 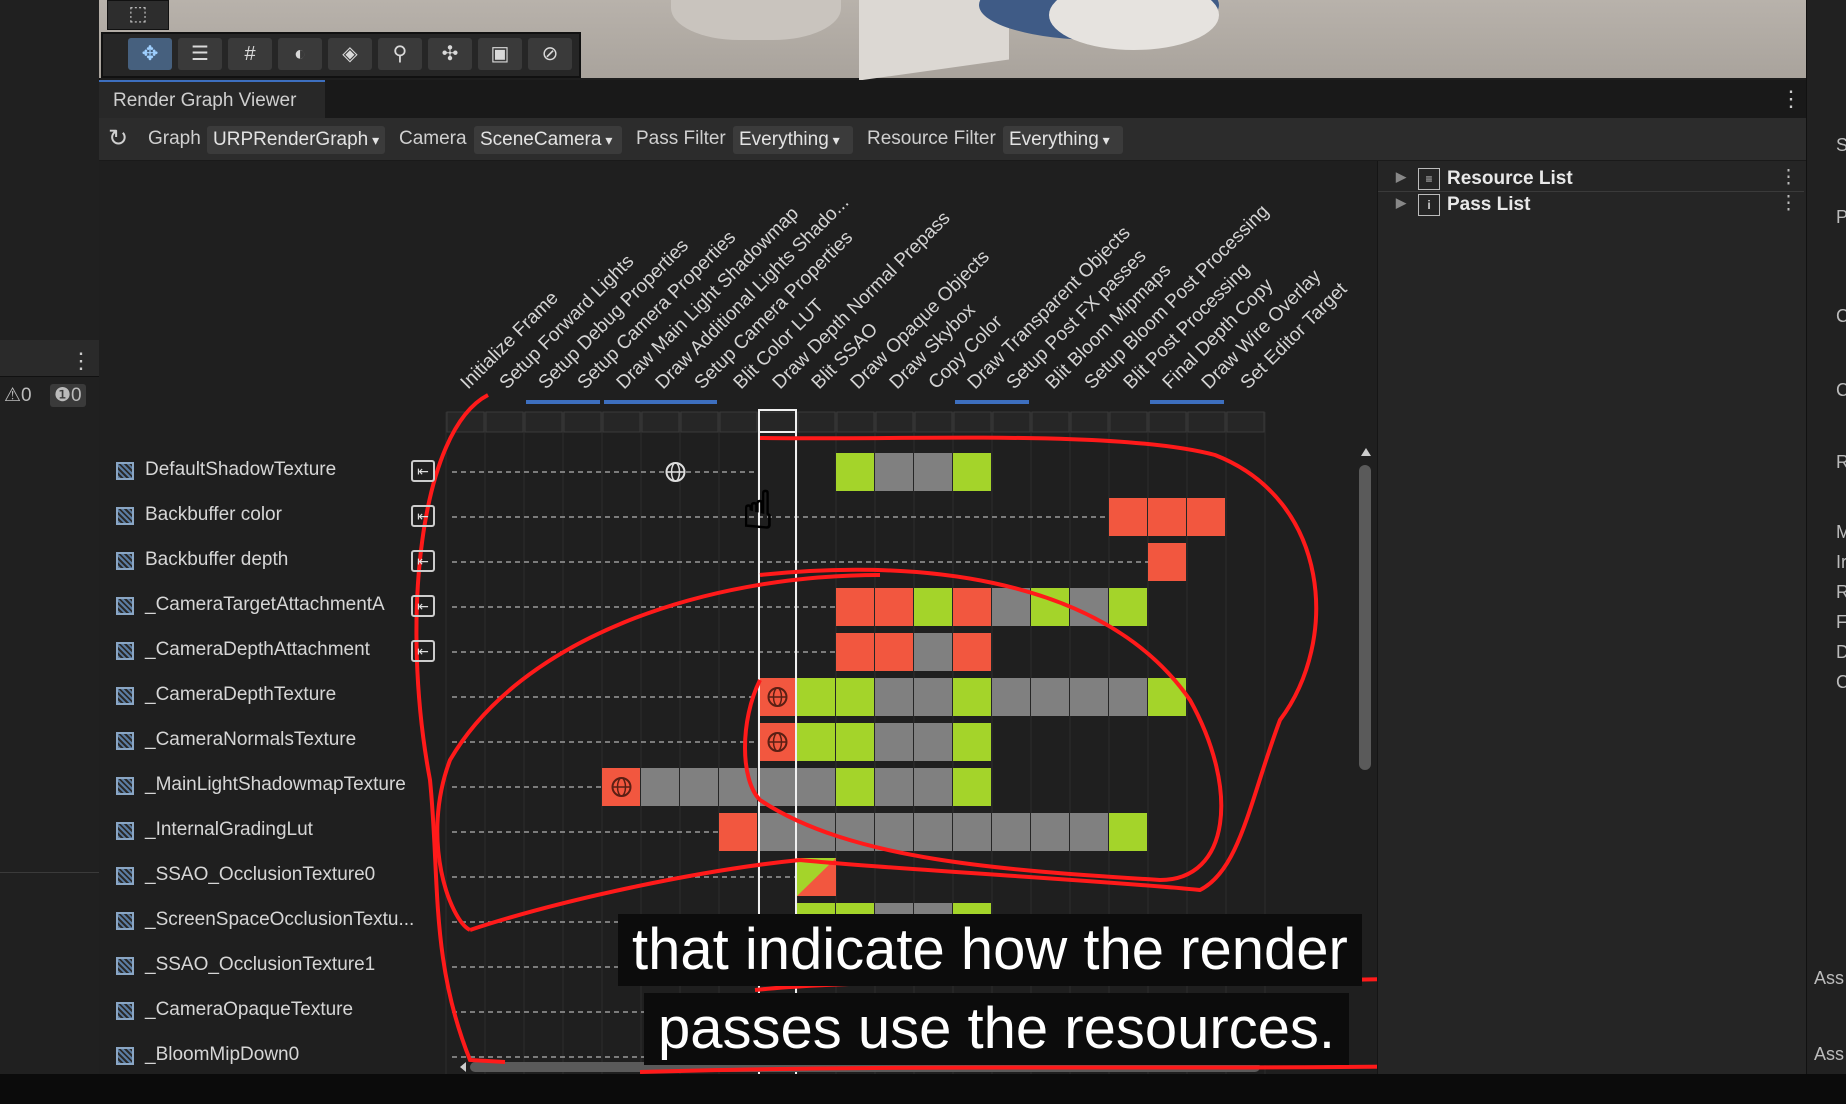 I want to click on resource-row: DefaultShadowTexture, so click(x=281, y=472).